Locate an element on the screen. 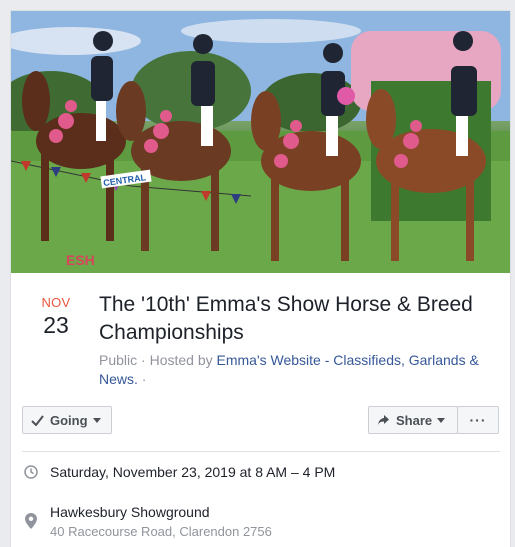  event-date-day: 23 is located at coordinates (56, 325).